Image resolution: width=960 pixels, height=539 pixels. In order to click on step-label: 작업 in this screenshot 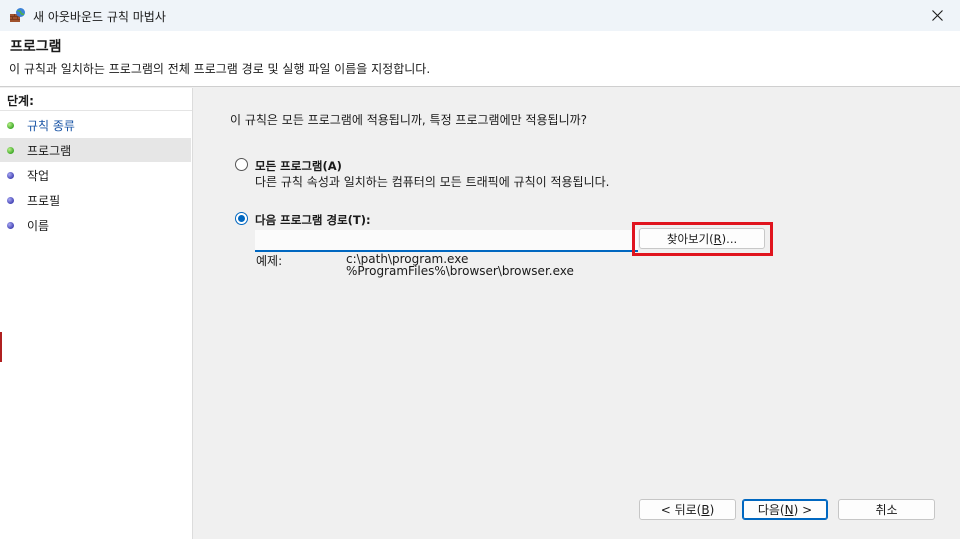, I will do `click(38, 175)`.